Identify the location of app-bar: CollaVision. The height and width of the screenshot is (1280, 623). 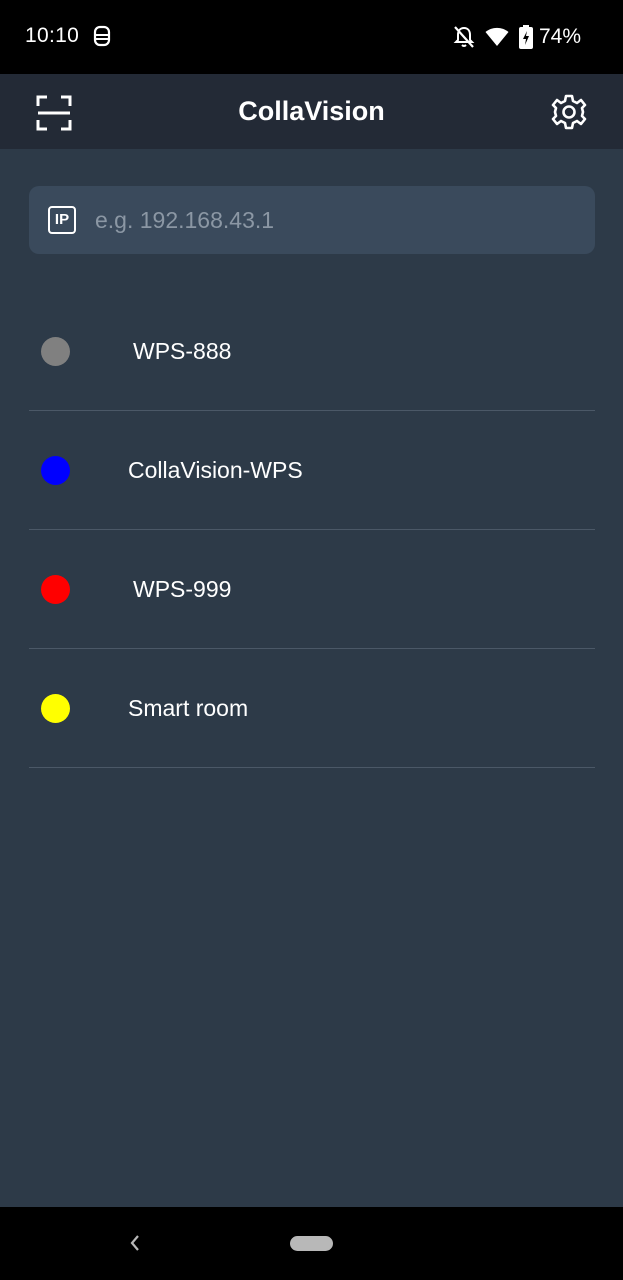
(311, 111).